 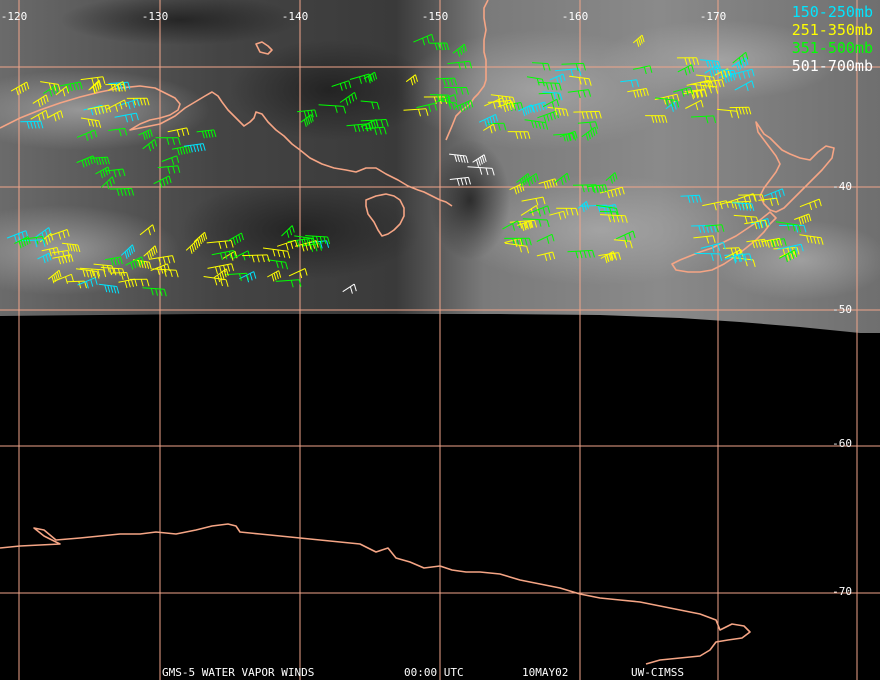 I want to click on pressure-legend: 150-250mb 251-350mb 351-500mb 501-700mb, so click(x=832, y=39).